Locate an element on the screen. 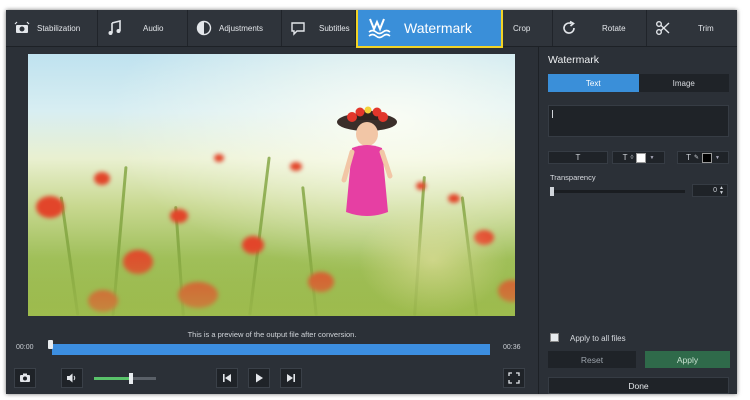 This screenshot has width=750, height=400. skip-back-icon is located at coordinates (227, 378).